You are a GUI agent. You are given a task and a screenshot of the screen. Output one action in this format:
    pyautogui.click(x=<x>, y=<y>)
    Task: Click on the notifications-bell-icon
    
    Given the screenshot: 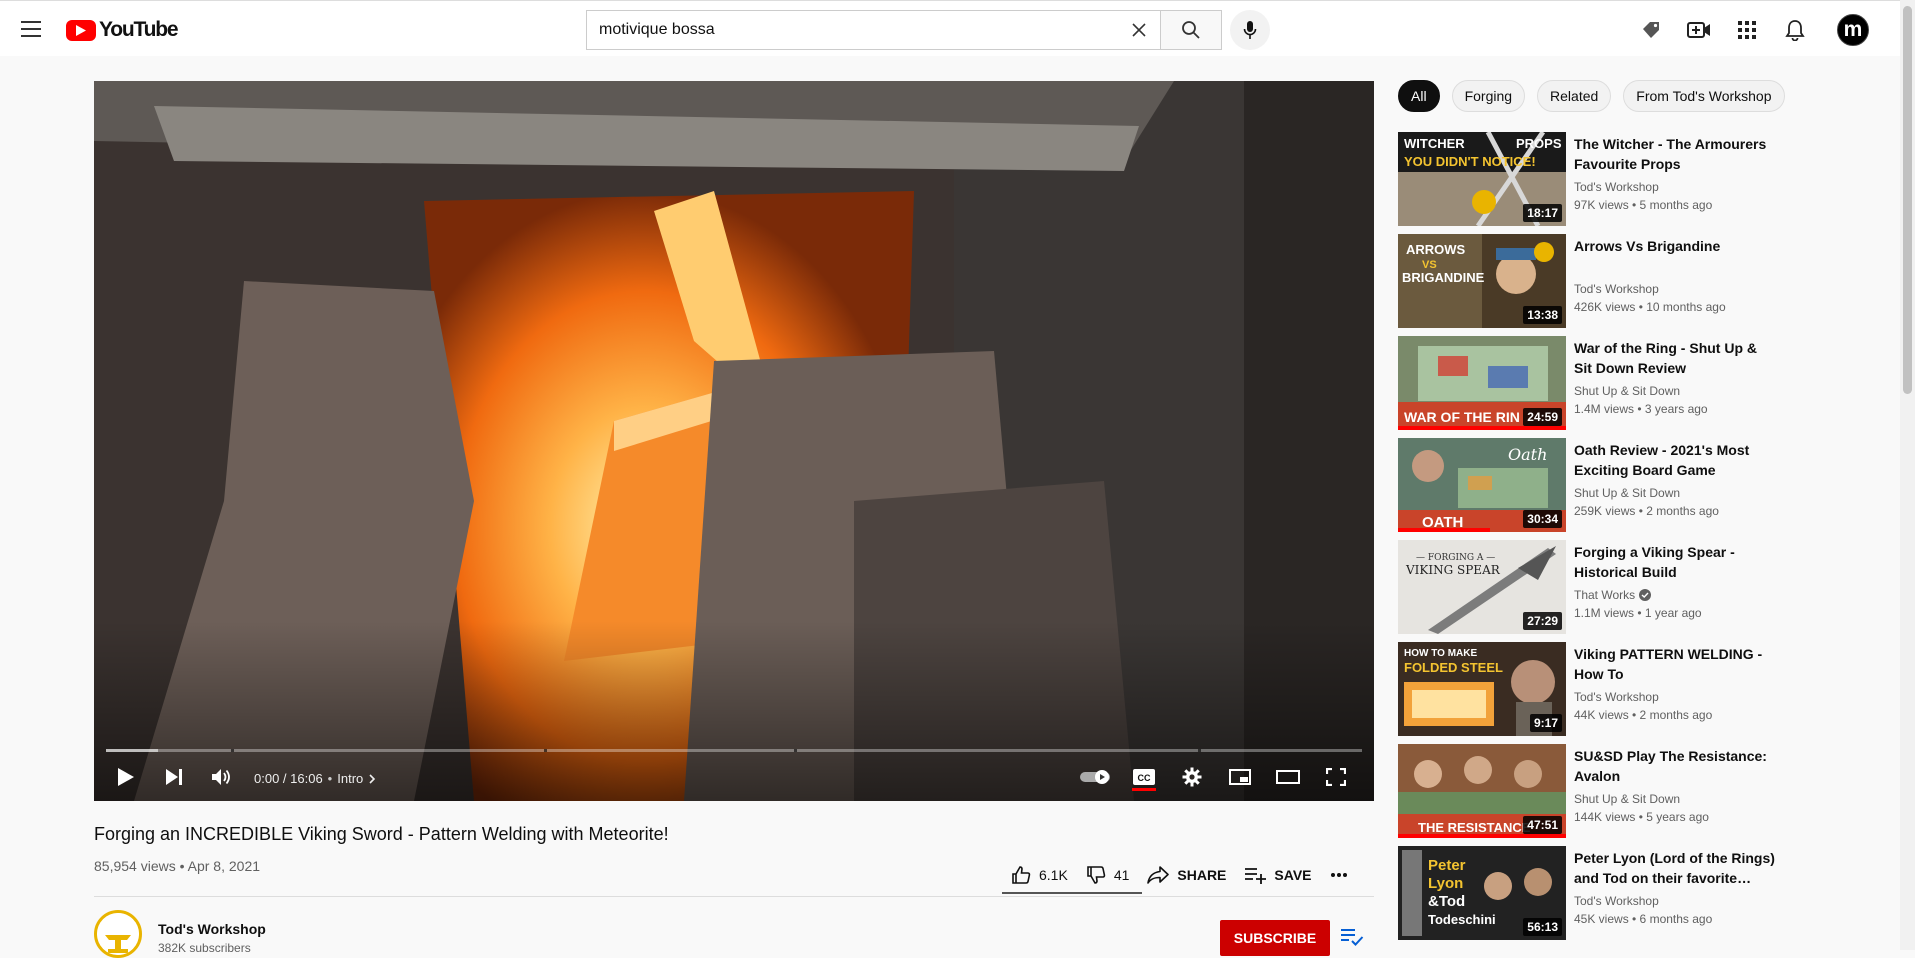 What is the action you would take?
    pyautogui.click(x=1795, y=30)
    